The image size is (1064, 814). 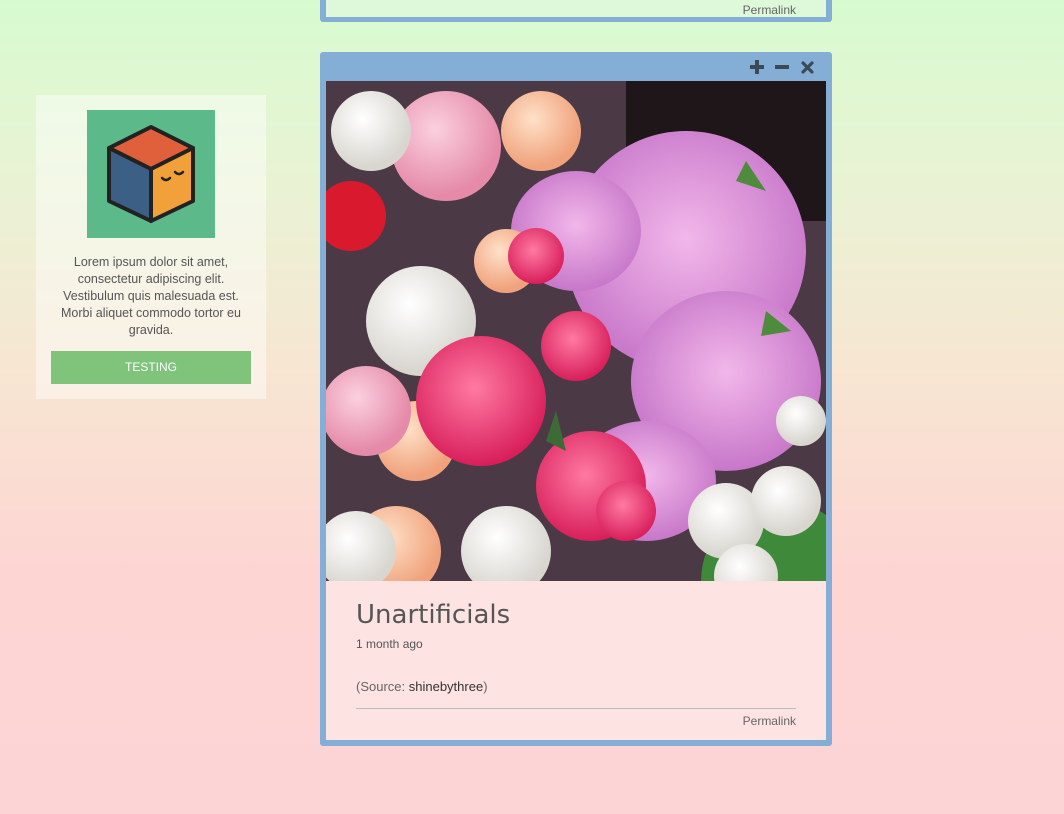 I want to click on post-timestamp: 1 month ago, so click(x=389, y=644).